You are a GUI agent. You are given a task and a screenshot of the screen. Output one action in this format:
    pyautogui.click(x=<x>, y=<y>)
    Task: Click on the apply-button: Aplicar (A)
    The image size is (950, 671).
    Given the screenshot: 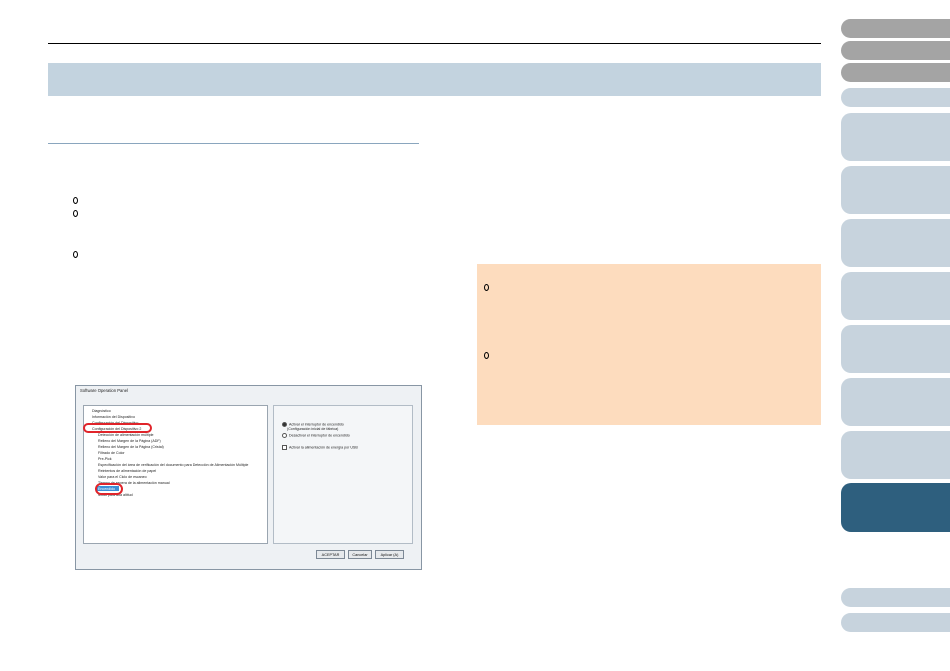 What is the action you would take?
    pyautogui.click(x=389, y=554)
    